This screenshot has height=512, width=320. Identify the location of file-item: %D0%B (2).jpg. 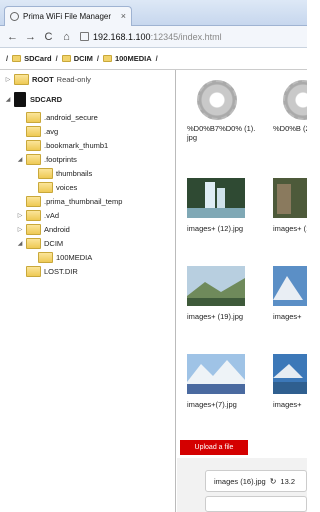
(290, 106).